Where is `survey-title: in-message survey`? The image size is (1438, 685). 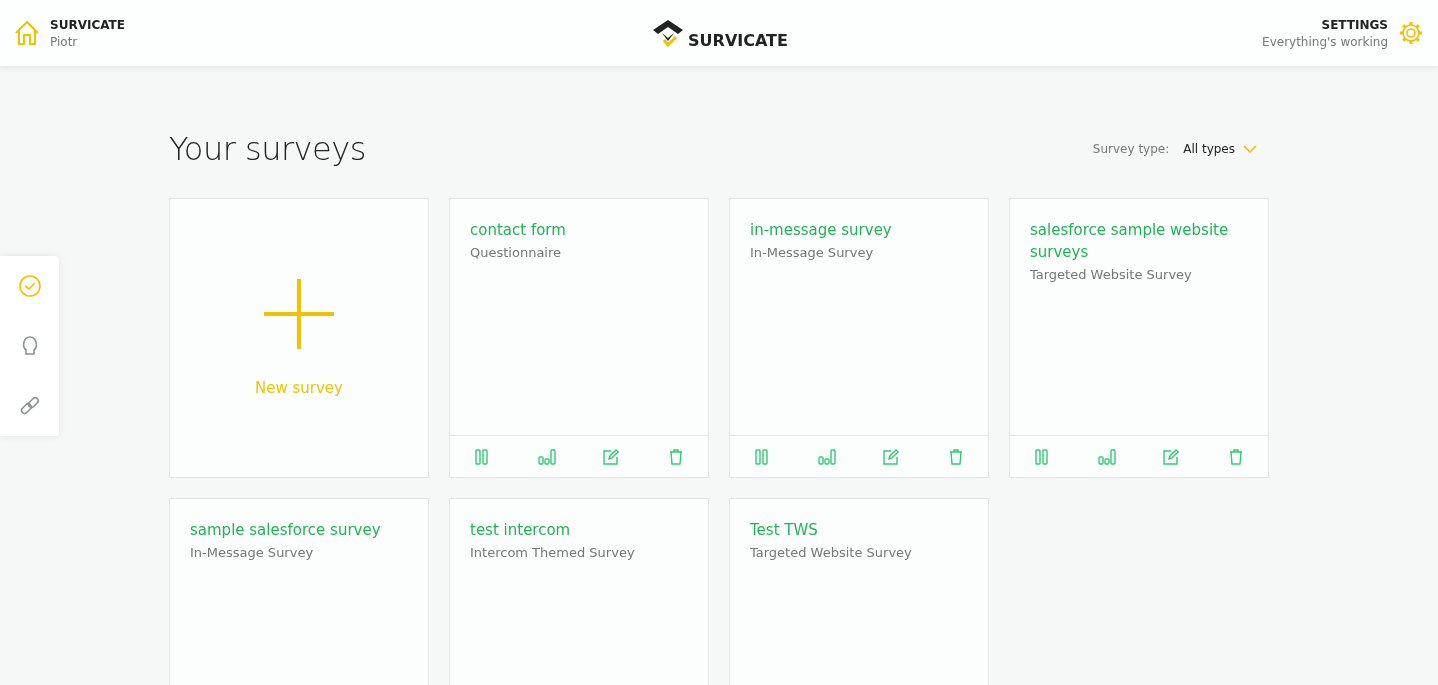 survey-title: in-message survey is located at coordinates (859, 230).